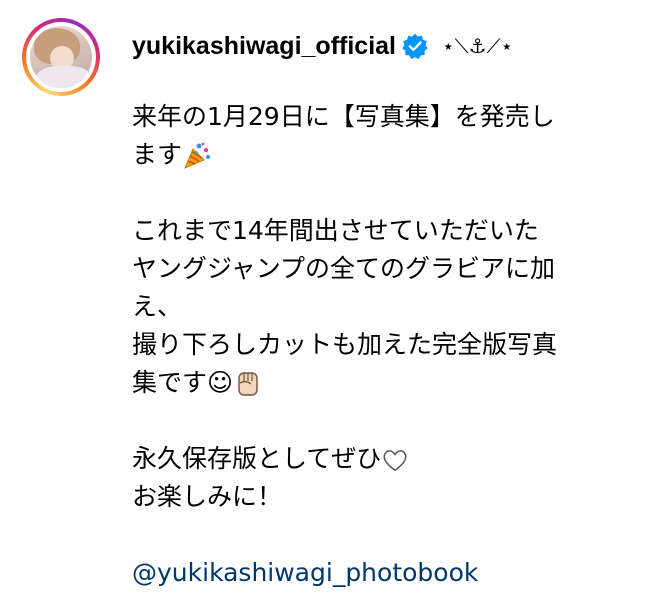 The width and height of the screenshot is (662, 592). I want to click on caption-line: 来年の1月29日に【写真集】を発売し, so click(343, 116).